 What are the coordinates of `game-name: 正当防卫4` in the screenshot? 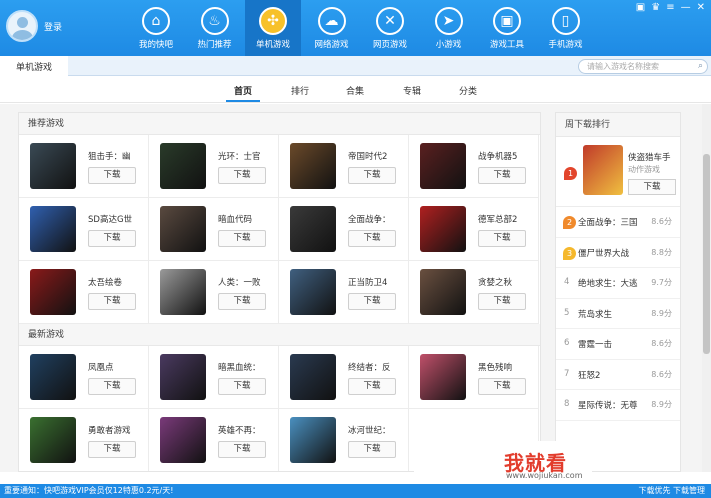 It's located at (377, 282).